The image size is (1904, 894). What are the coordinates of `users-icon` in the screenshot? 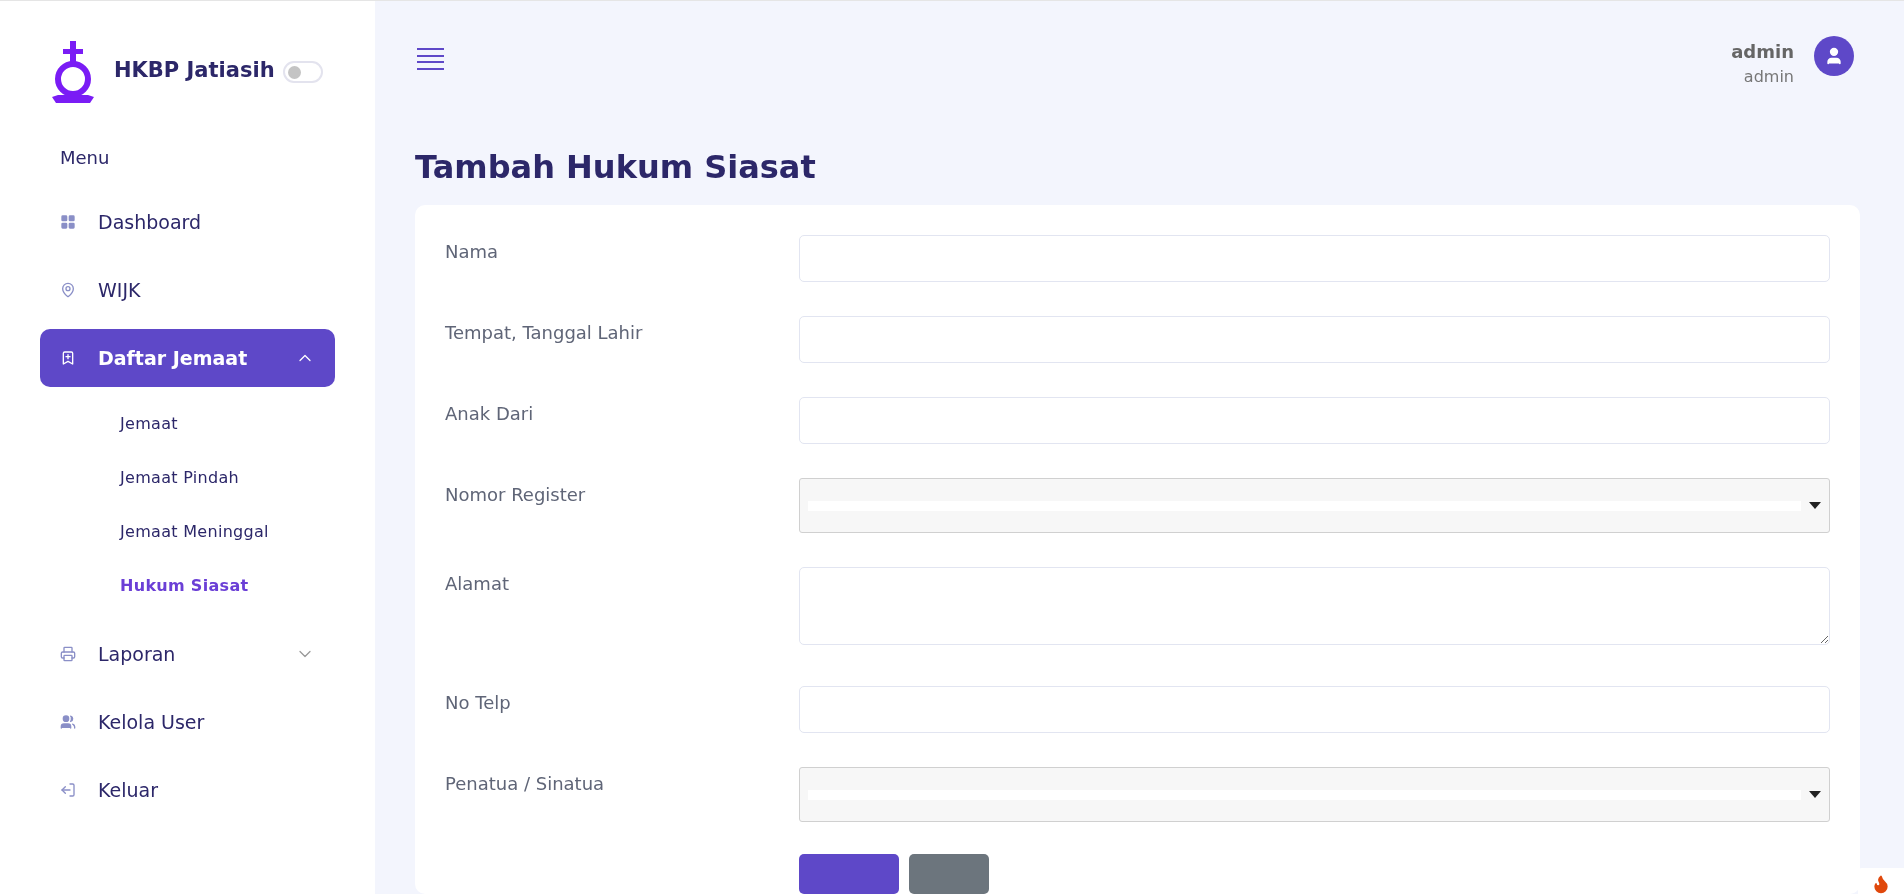 It's located at (68, 722).